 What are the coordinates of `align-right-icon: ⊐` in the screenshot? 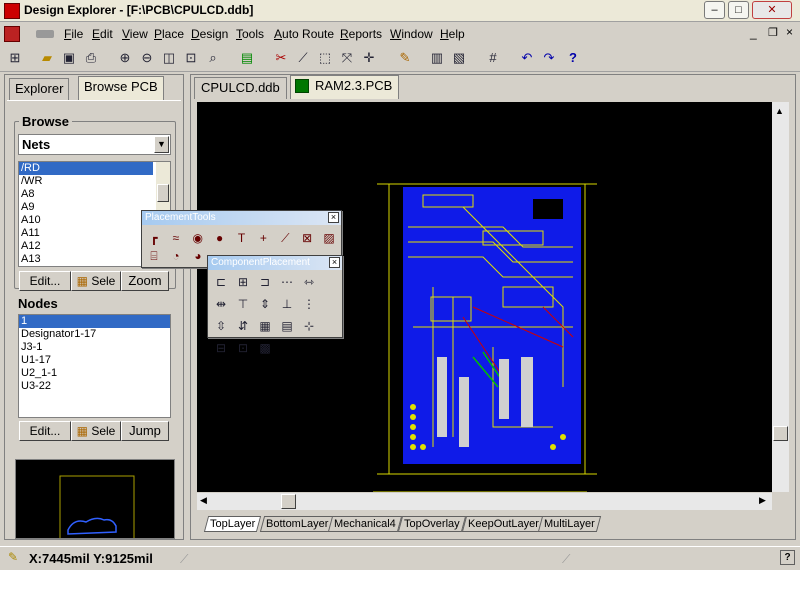 It's located at (265, 282).